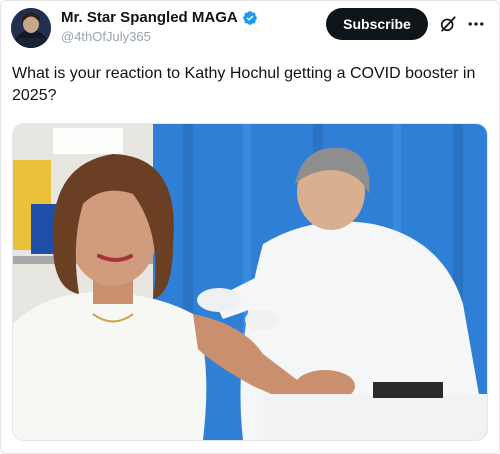  I want to click on author-avatar, so click(31, 28).